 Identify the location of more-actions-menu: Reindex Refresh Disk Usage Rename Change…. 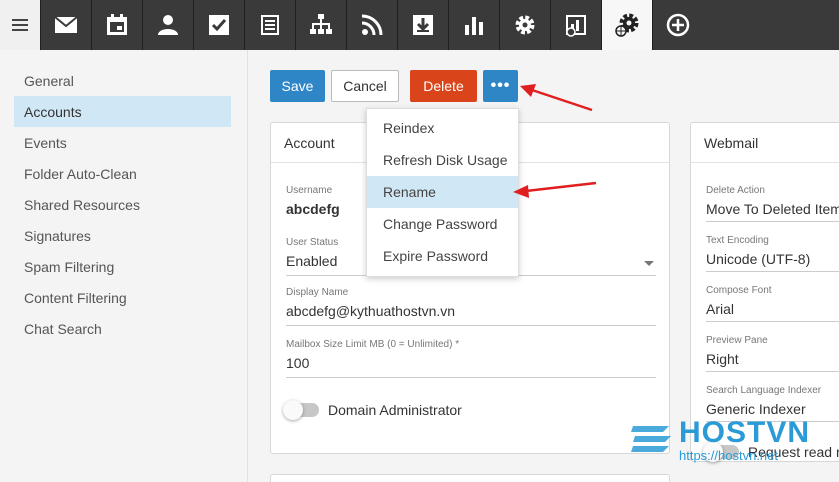
(442, 192).